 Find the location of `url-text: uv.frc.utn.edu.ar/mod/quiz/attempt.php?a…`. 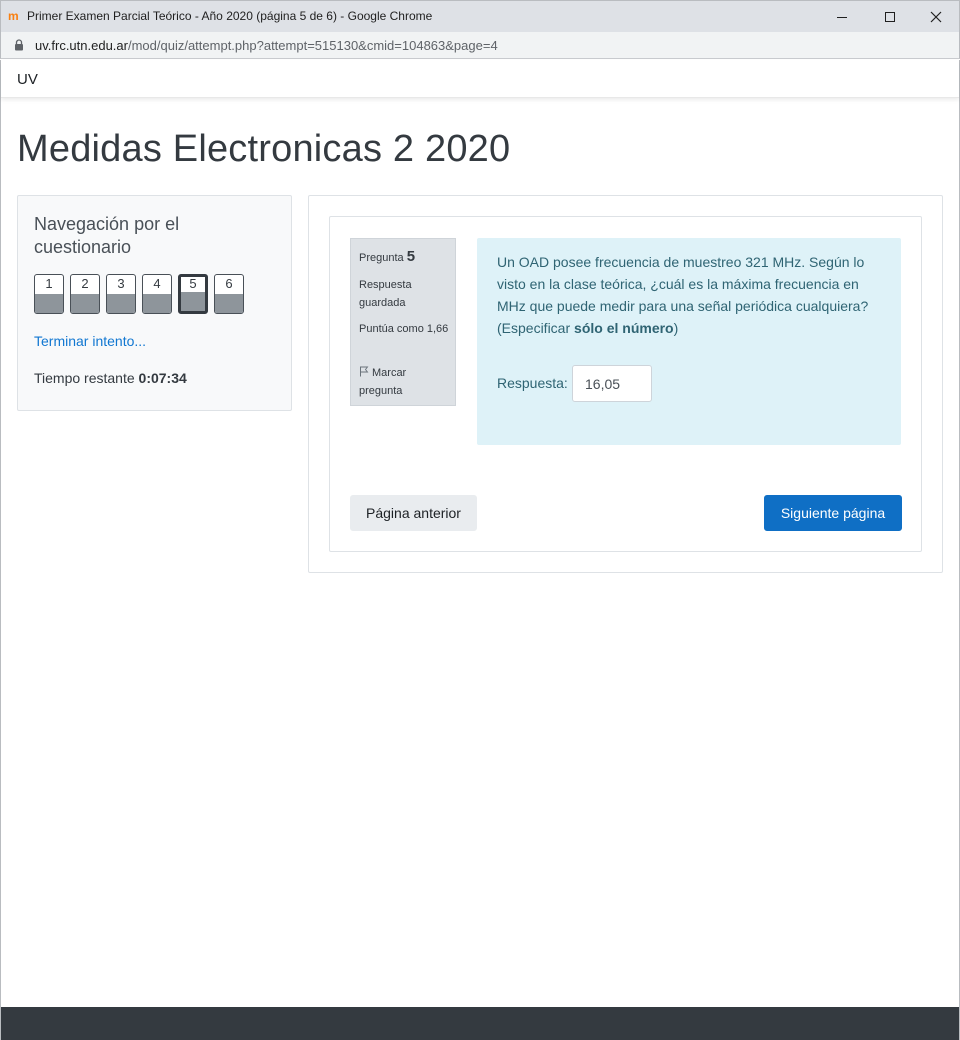

url-text: uv.frc.utn.edu.ar/mod/quiz/attempt.php?a… is located at coordinates (266, 45).